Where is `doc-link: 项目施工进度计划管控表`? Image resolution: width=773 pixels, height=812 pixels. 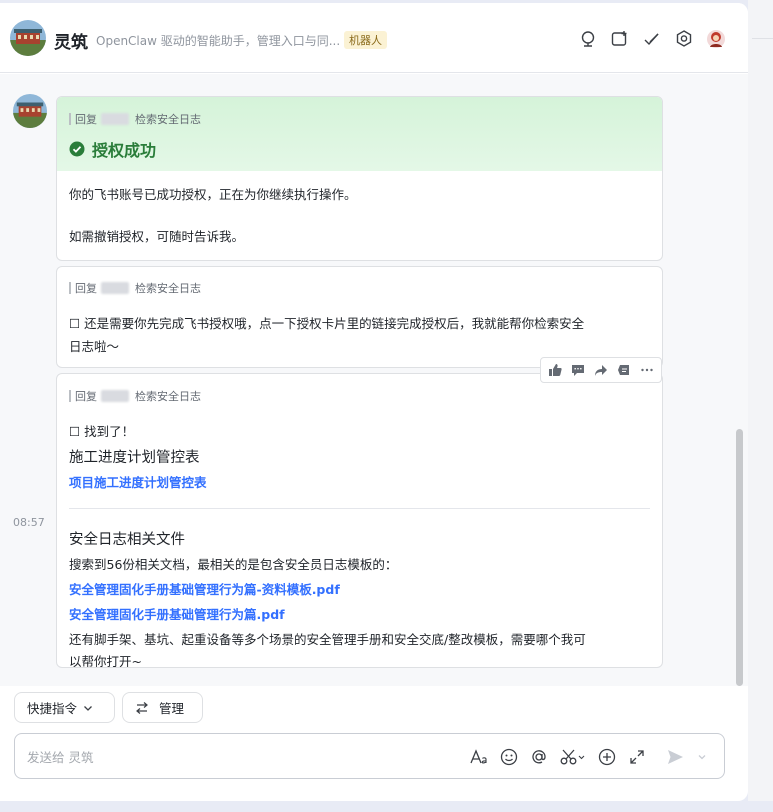 doc-link: 项目施工进度计划管控表 is located at coordinates (359, 481).